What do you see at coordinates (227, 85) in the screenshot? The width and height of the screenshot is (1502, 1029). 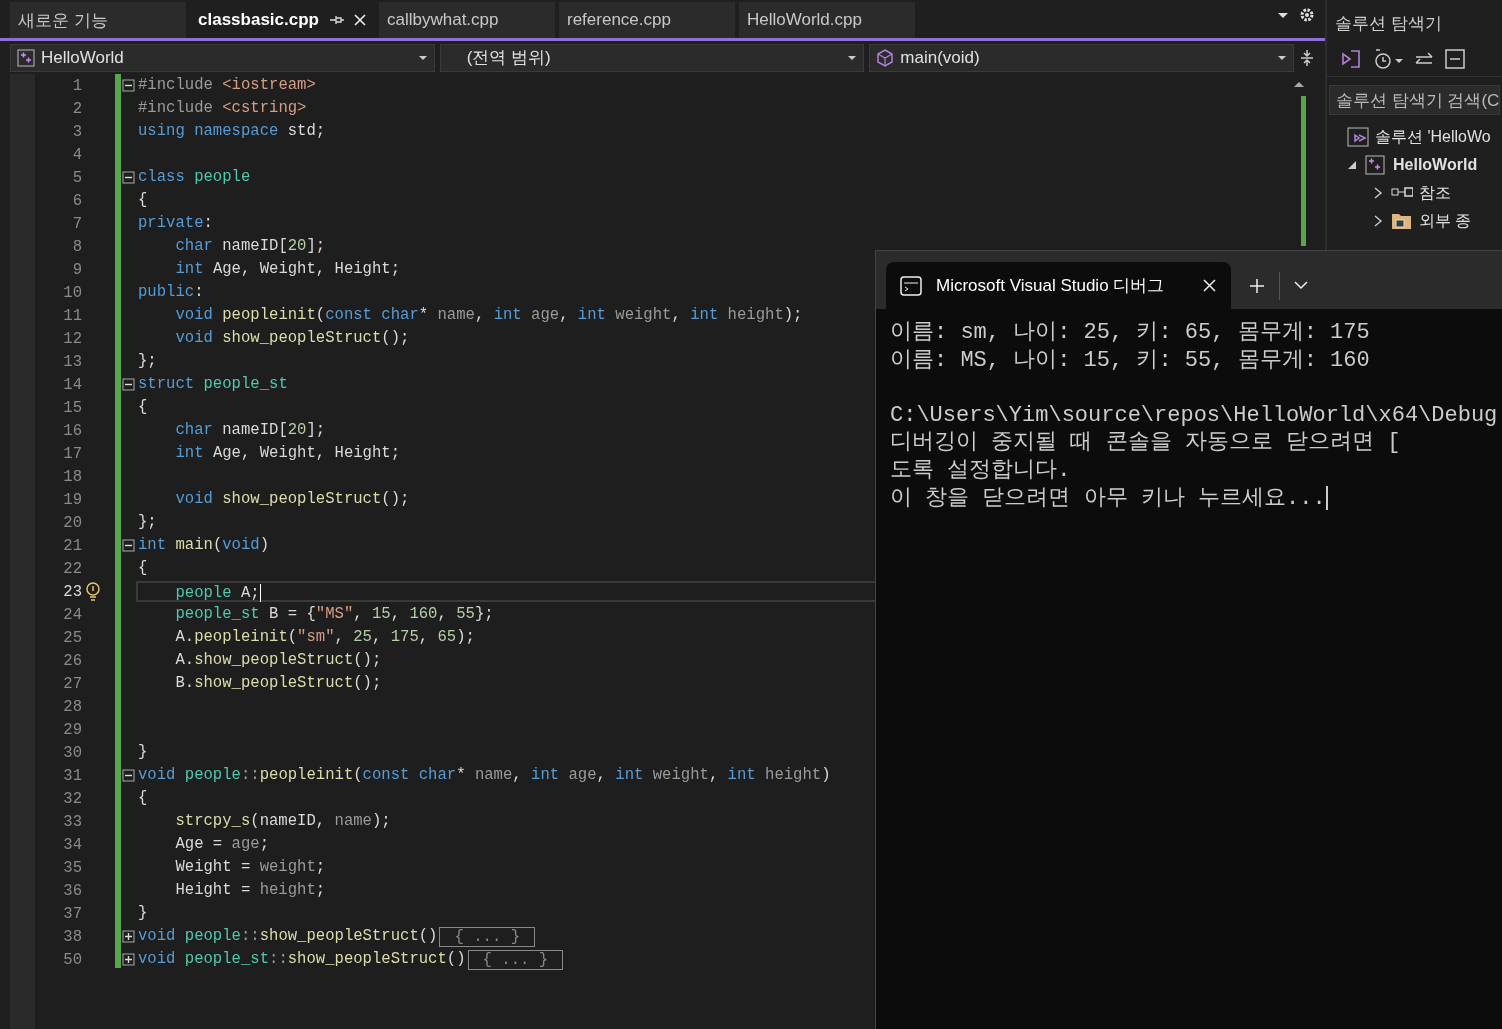 I see `code-line: #include <iostream>` at bounding box center [227, 85].